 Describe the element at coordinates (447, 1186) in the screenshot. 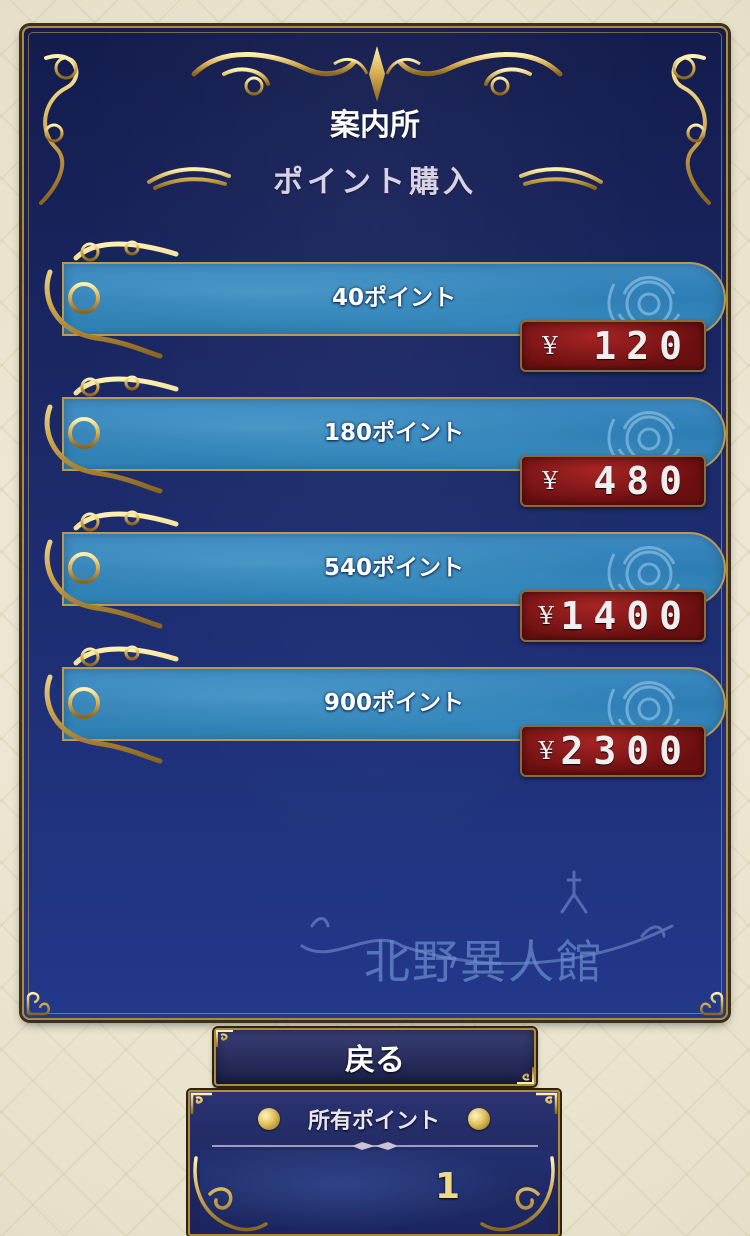

I see `points-value: 1` at that location.